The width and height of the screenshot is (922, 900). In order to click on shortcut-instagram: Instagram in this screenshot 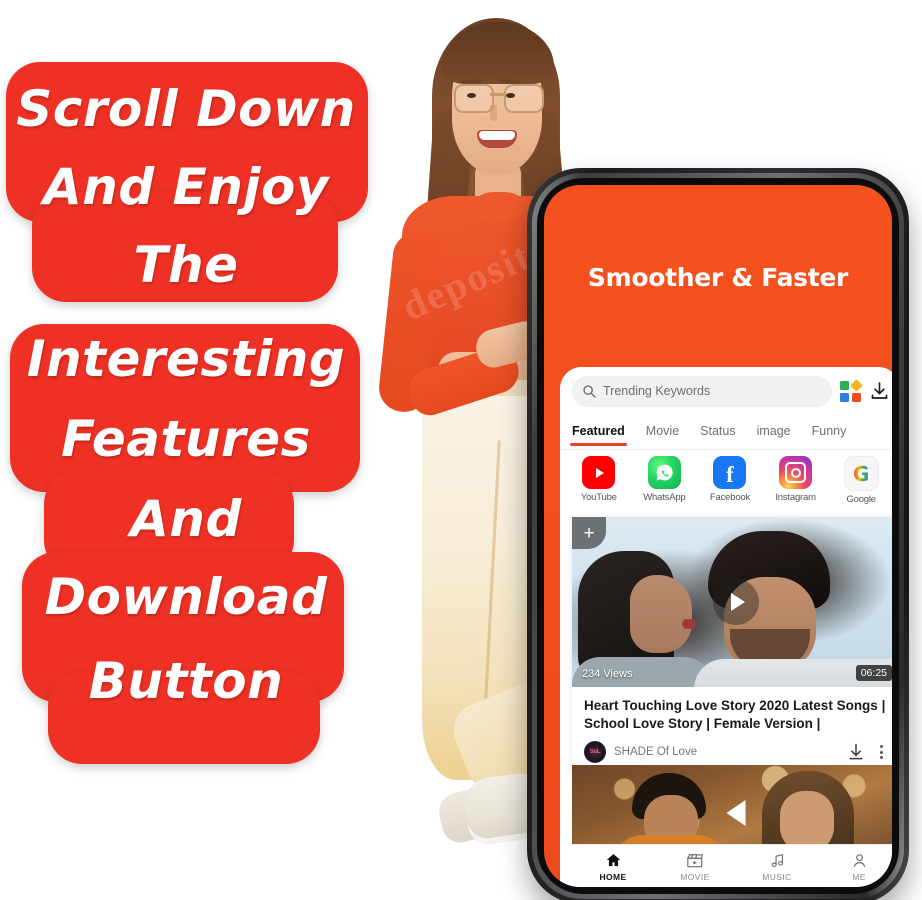, I will do `click(796, 479)`.